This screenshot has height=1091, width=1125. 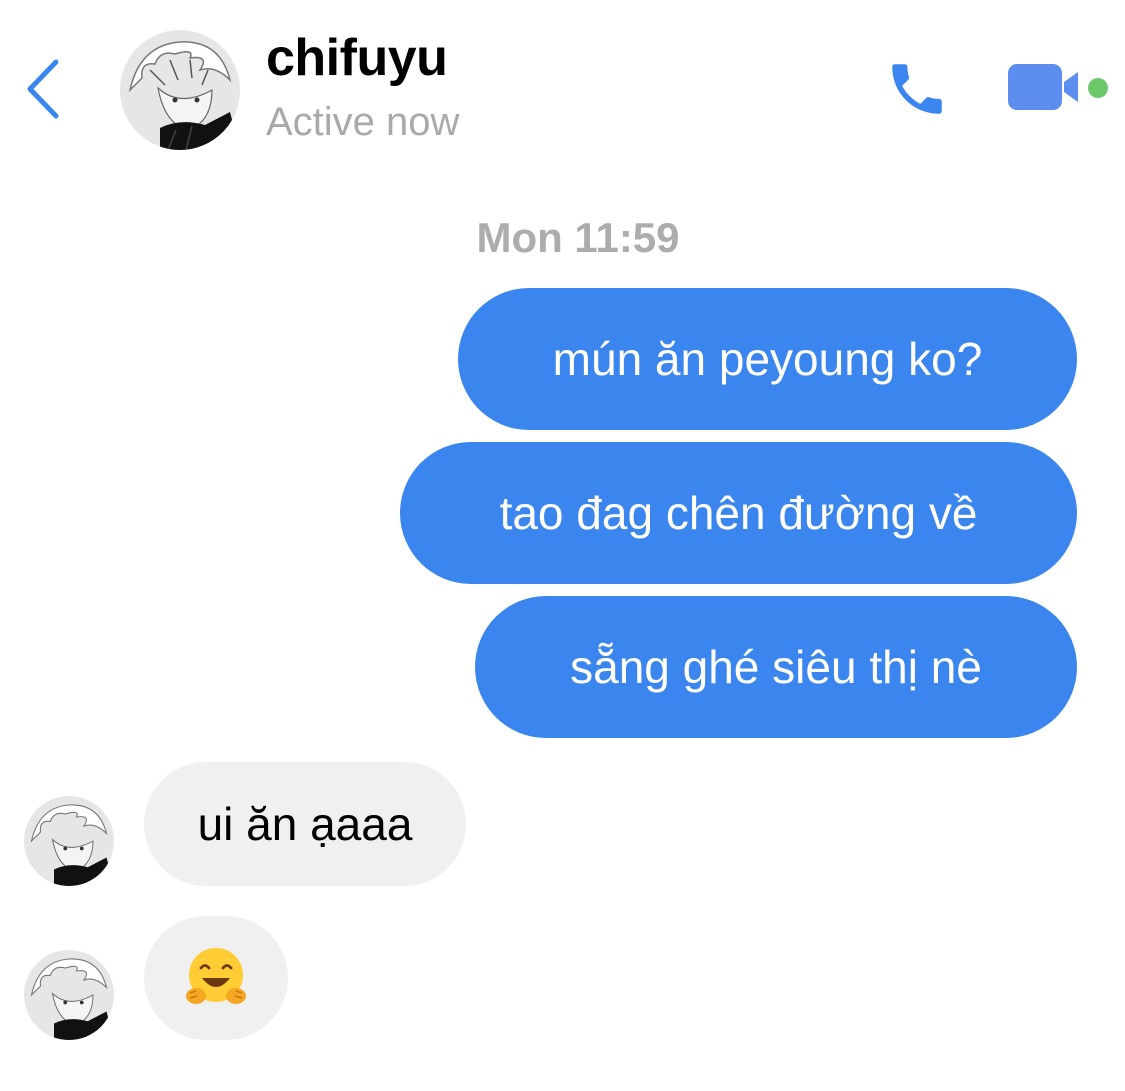 I want to click on video-call-button, so click(x=1047, y=87).